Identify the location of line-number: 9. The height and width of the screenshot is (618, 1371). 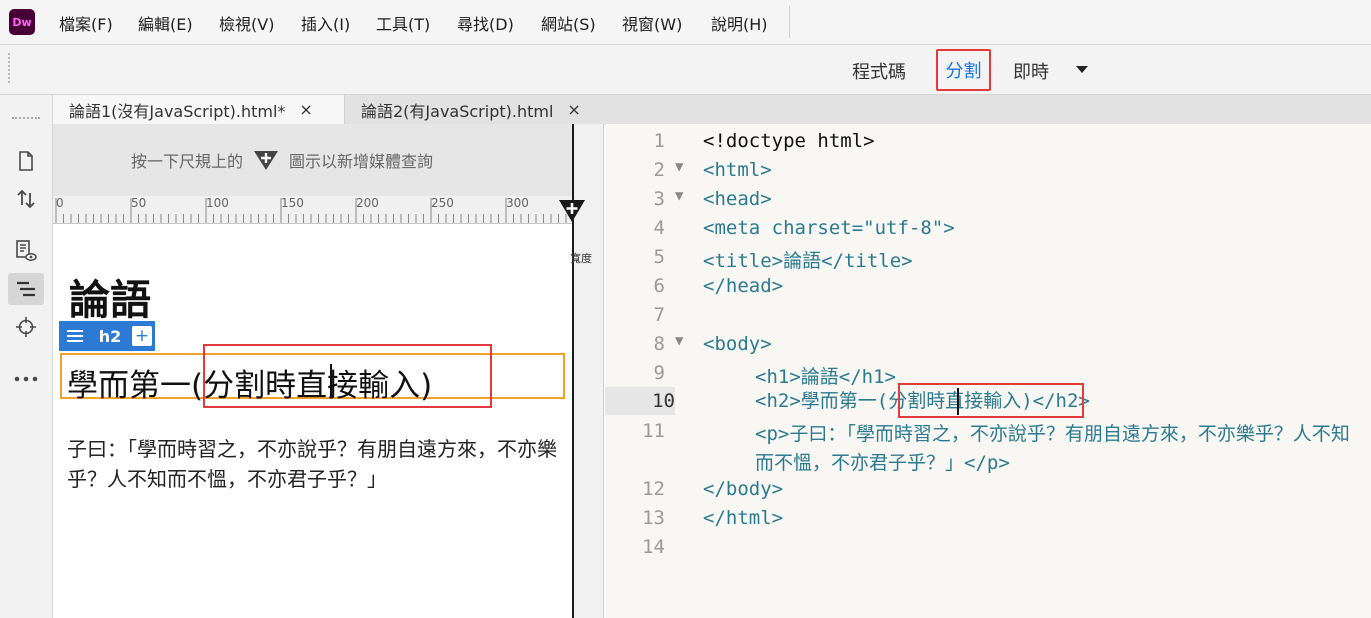
(659, 373).